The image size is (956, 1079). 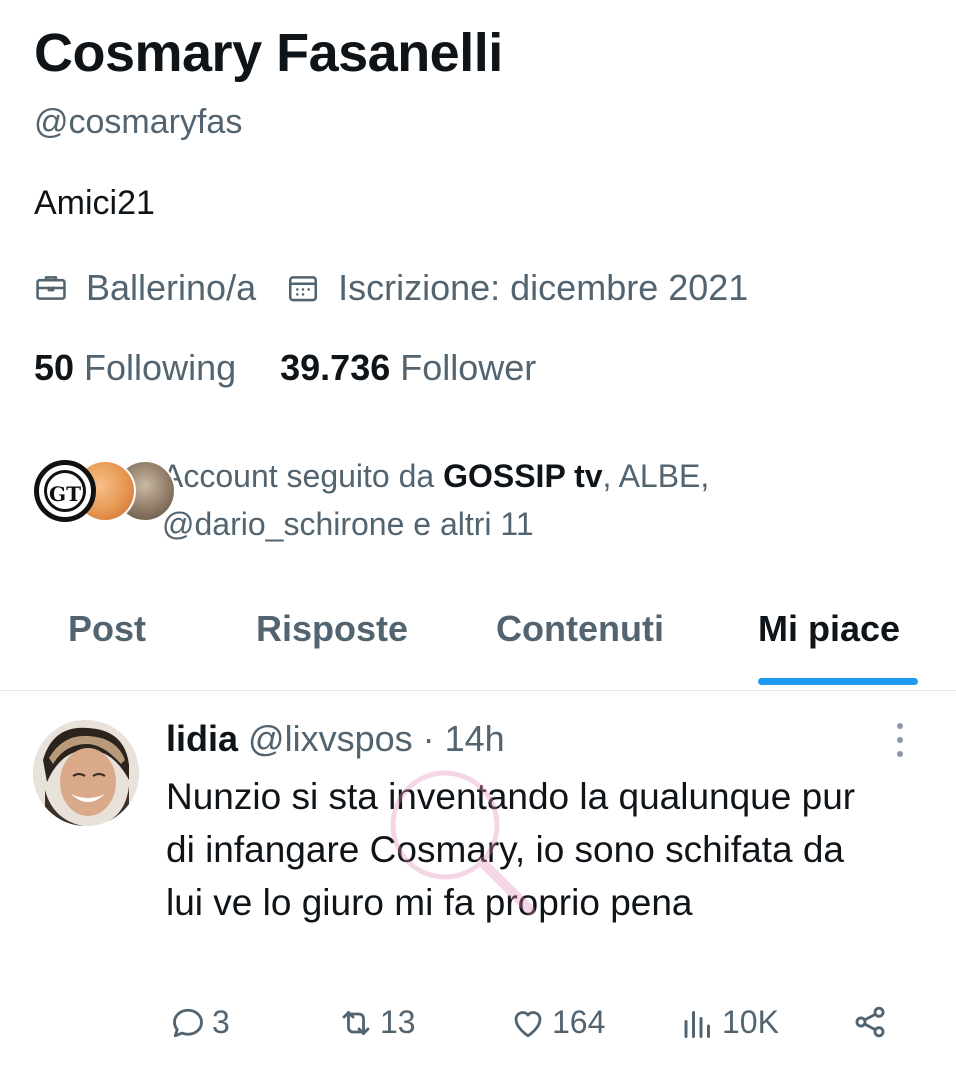 What do you see at coordinates (697, 1024) in the screenshot?
I see `views-icon` at bounding box center [697, 1024].